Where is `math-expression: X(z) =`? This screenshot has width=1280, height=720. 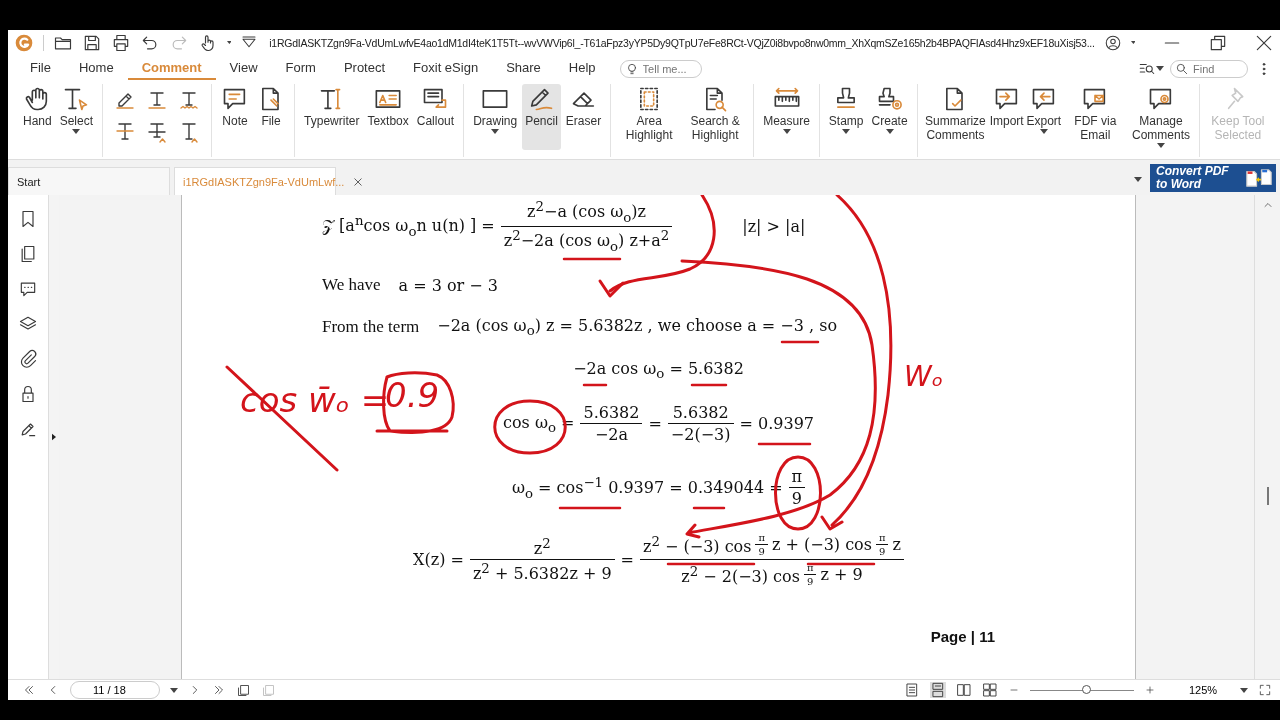
math-expression: X(z) = is located at coordinates (438, 560).